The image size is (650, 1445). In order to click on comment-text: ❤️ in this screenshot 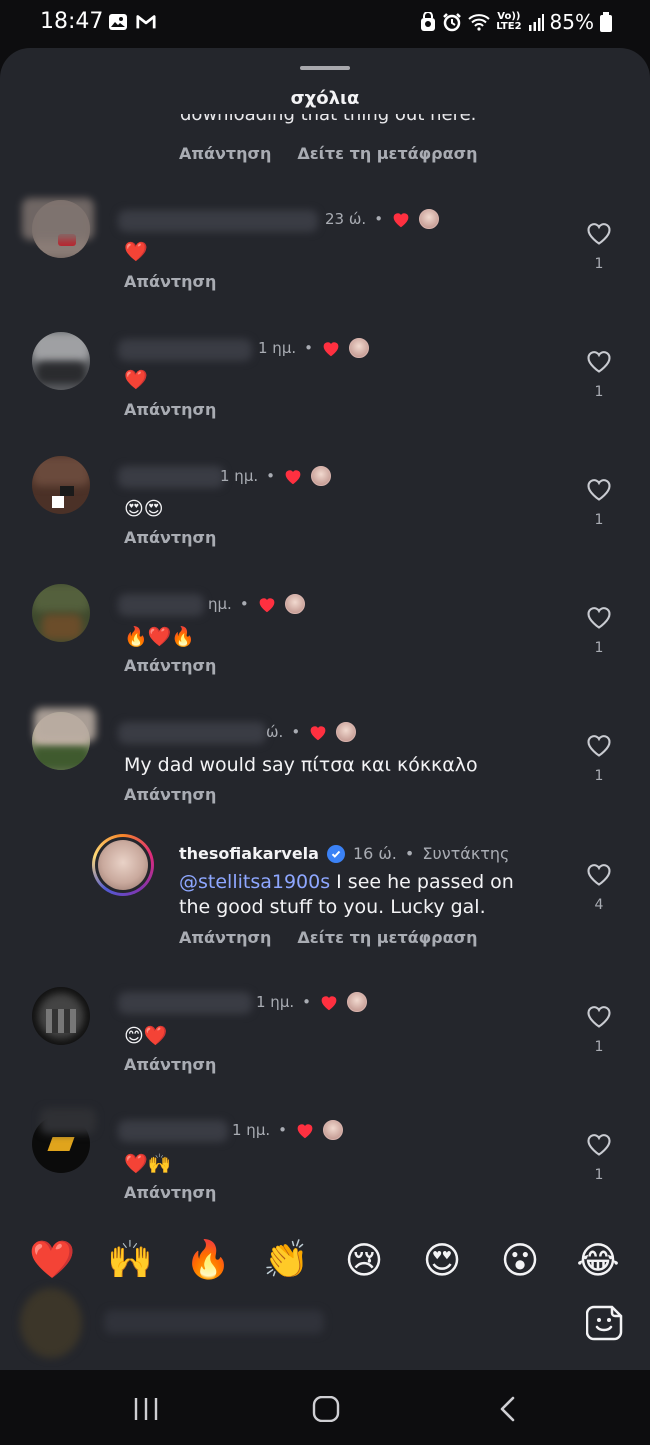, I will do `click(136, 380)`.